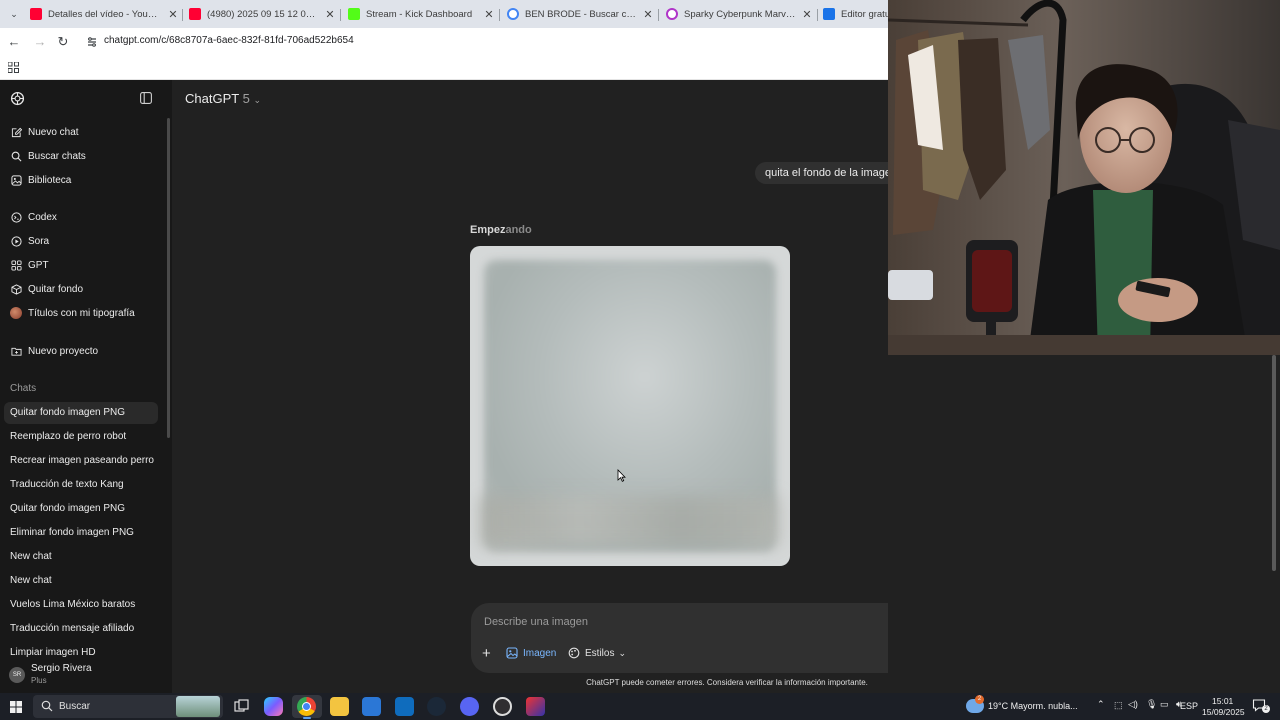  Describe the element at coordinates (16, 241) in the screenshot. I see `sora-icon` at that location.